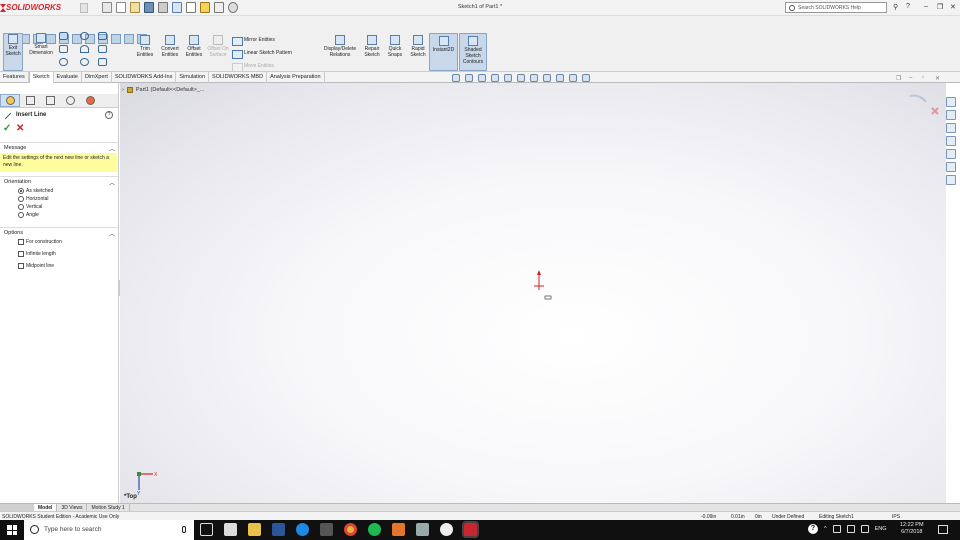 Image resolution: width=960 pixels, height=540 pixels. Describe the element at coordinates (30, 207) in the screenshot. I see `radio-vertical: Vertical` at that location.